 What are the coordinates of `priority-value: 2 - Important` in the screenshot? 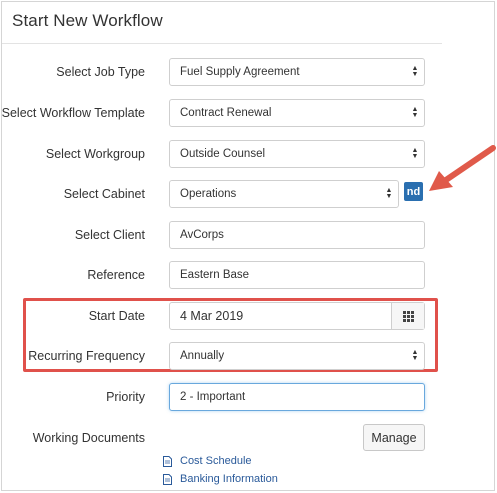 It's located at (213, 397).